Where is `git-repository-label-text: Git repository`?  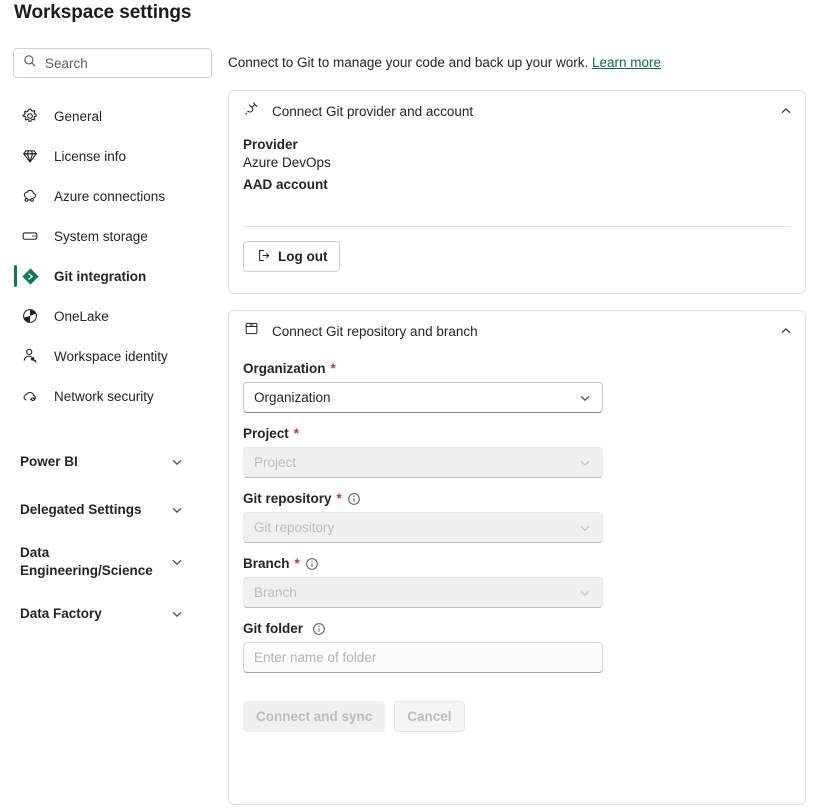 git-repository-label-text: Git repository is located at coordinates (287, 498).